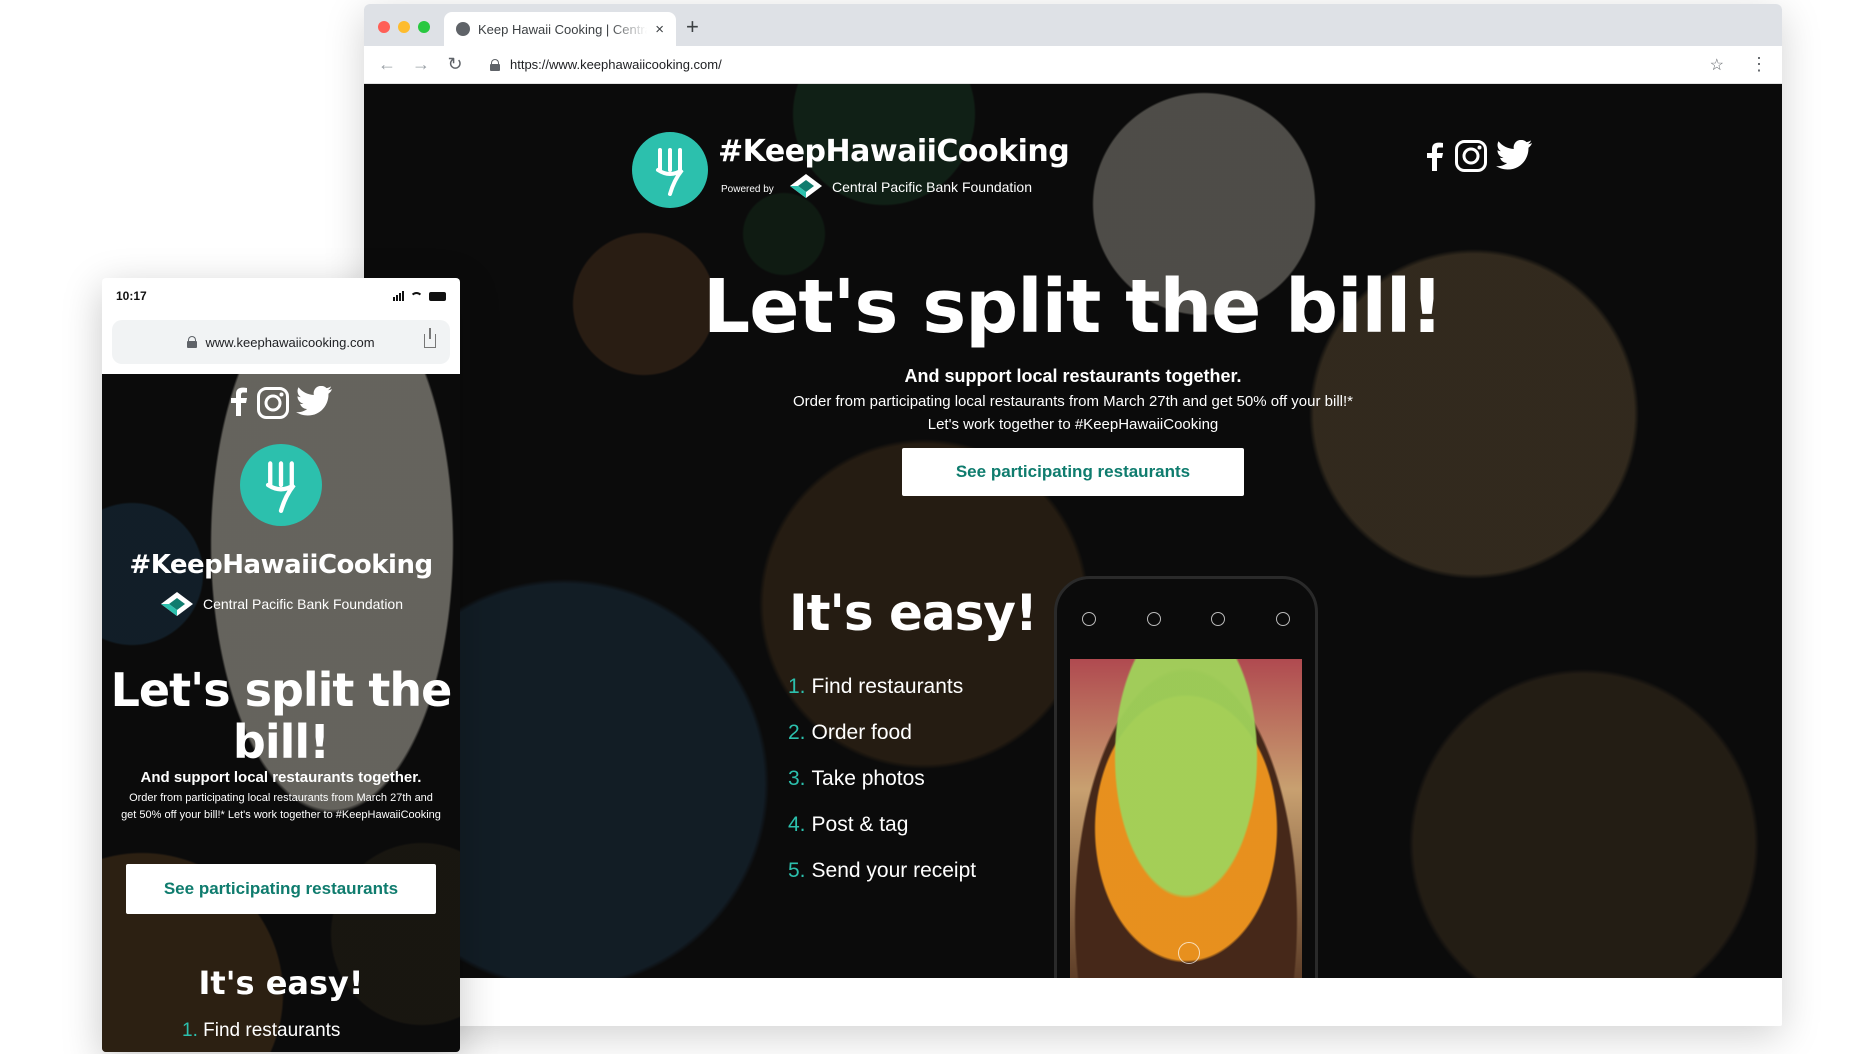 This screenshot has height=1054, width=1874. I want to click on favicon-icon, so click(463, 29).